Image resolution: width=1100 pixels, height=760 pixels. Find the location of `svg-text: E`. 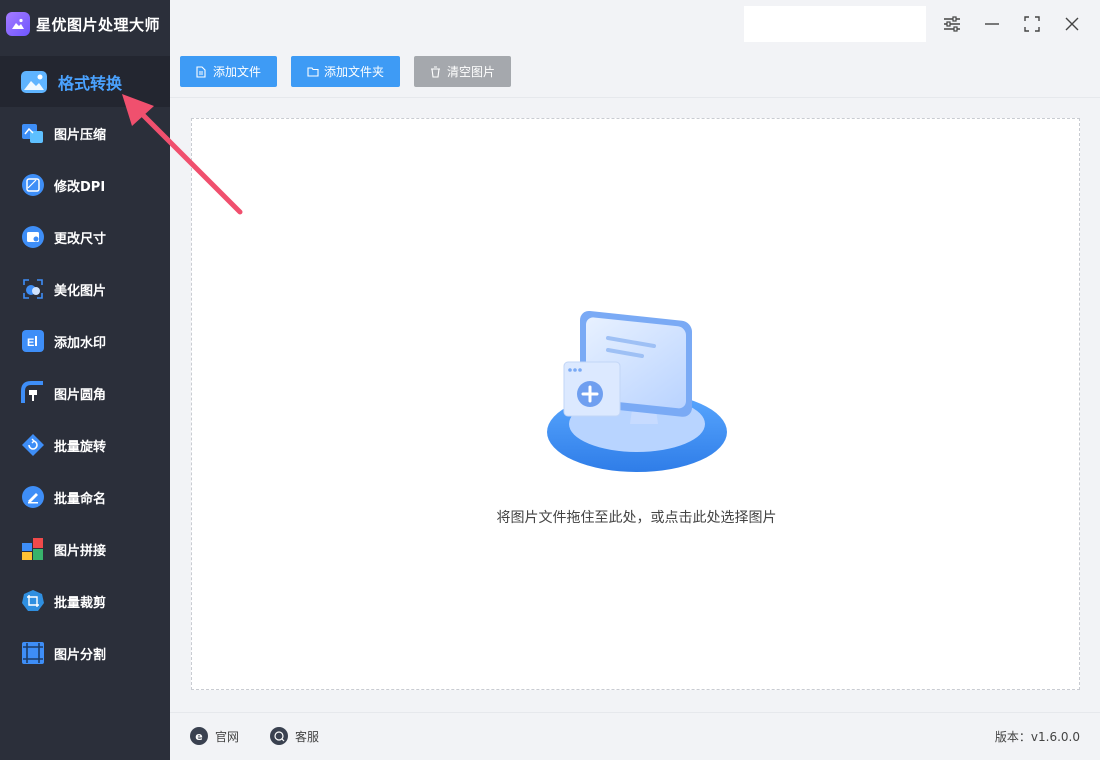

svg-text: E is located at coordinates (30, 343).